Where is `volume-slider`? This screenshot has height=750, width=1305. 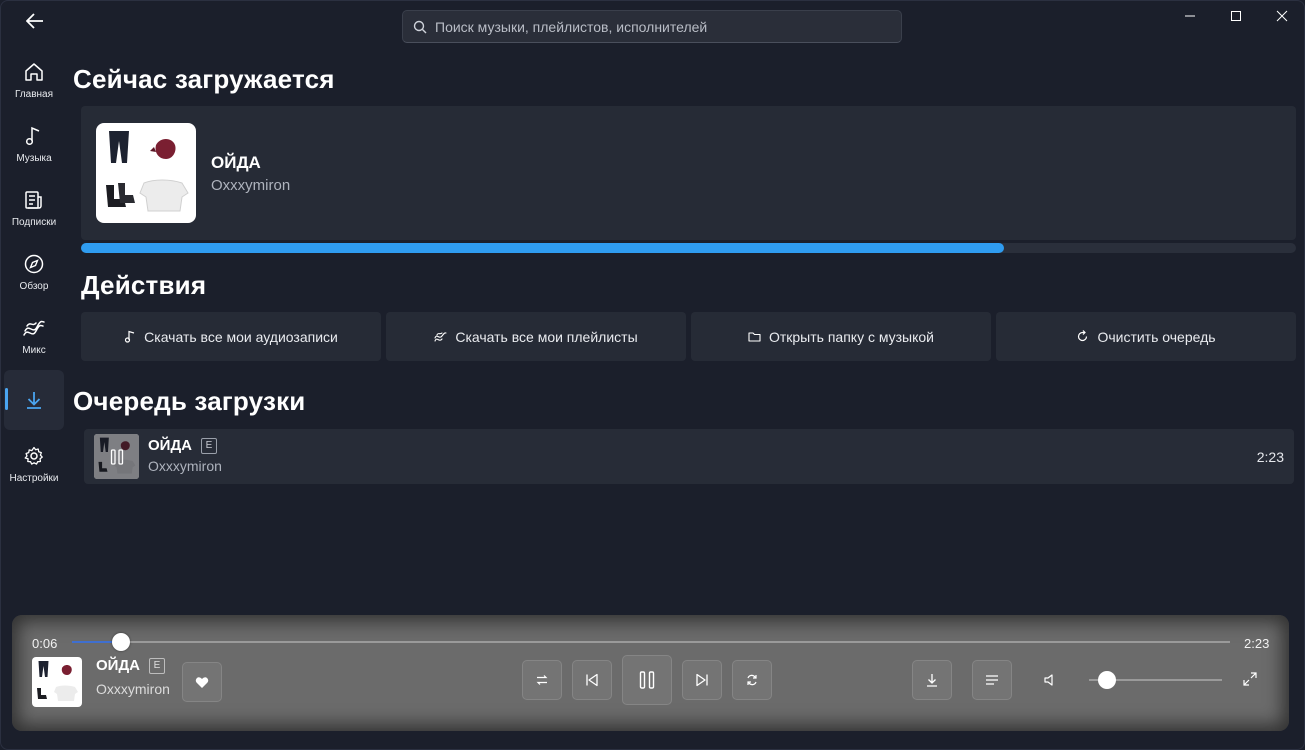 volume-slider is located at coordinates (1155, 680).